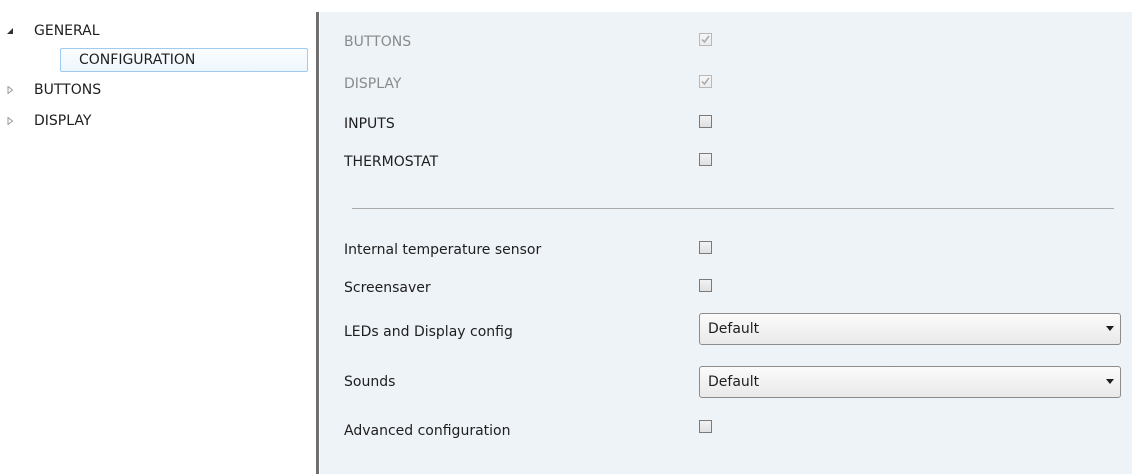 The width and height of the screenshot is (1132, 474). Describe the element at coordinates (63, 121) in the screenshot. I see `tree-node-label: DISPLAY` at that location.